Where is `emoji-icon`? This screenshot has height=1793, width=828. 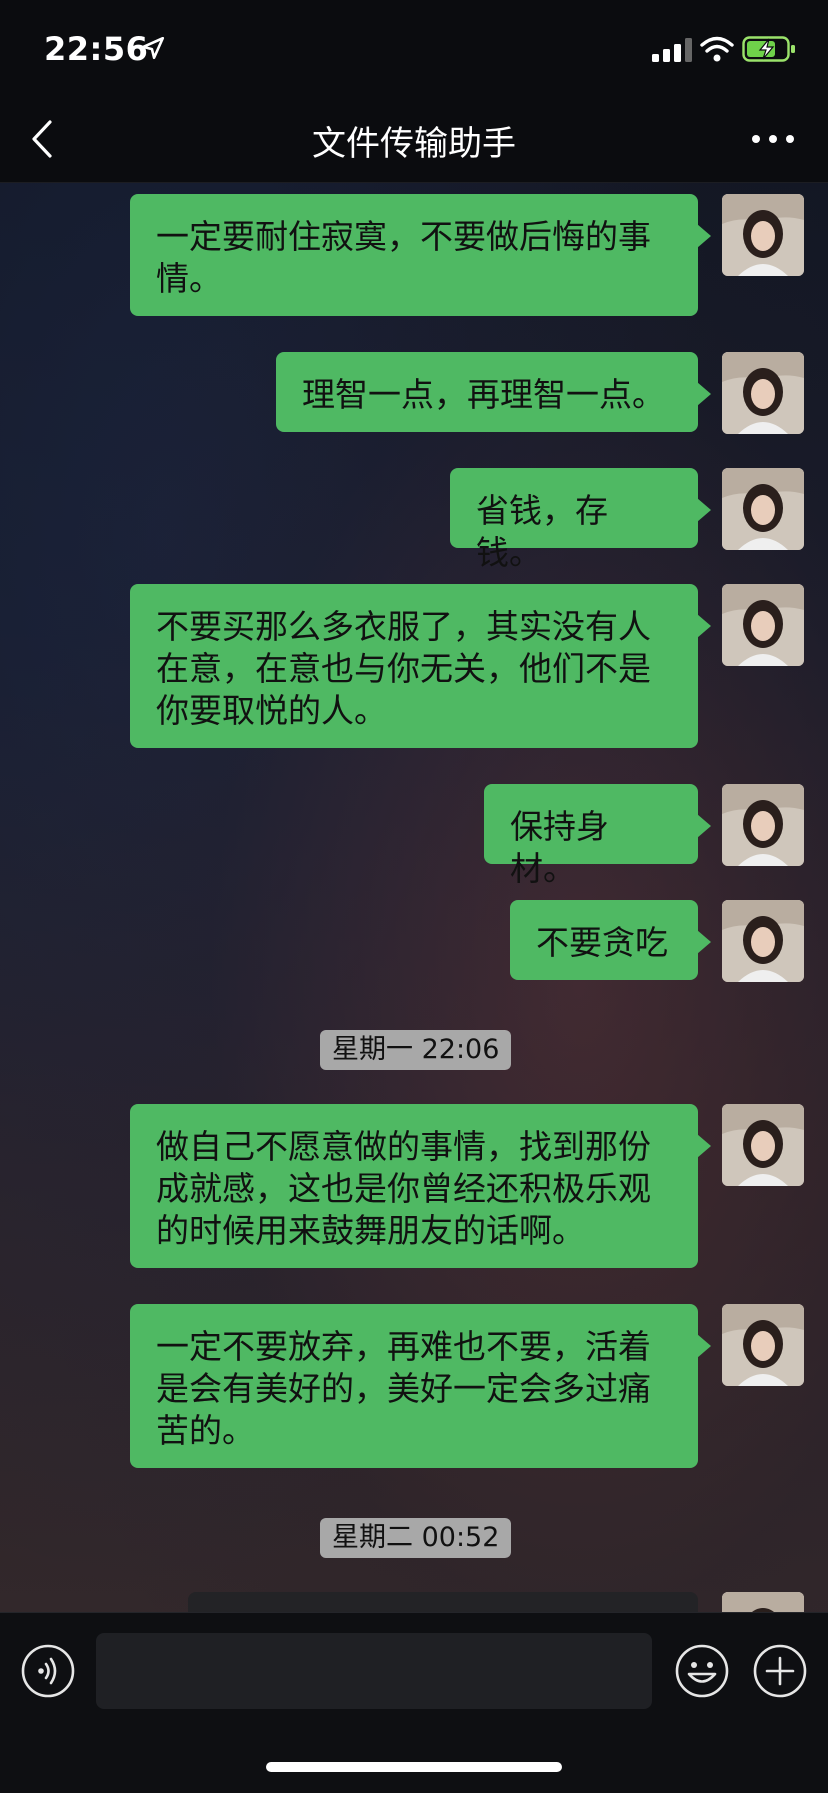 emoji-icon is located at coordinates (702, 1671).